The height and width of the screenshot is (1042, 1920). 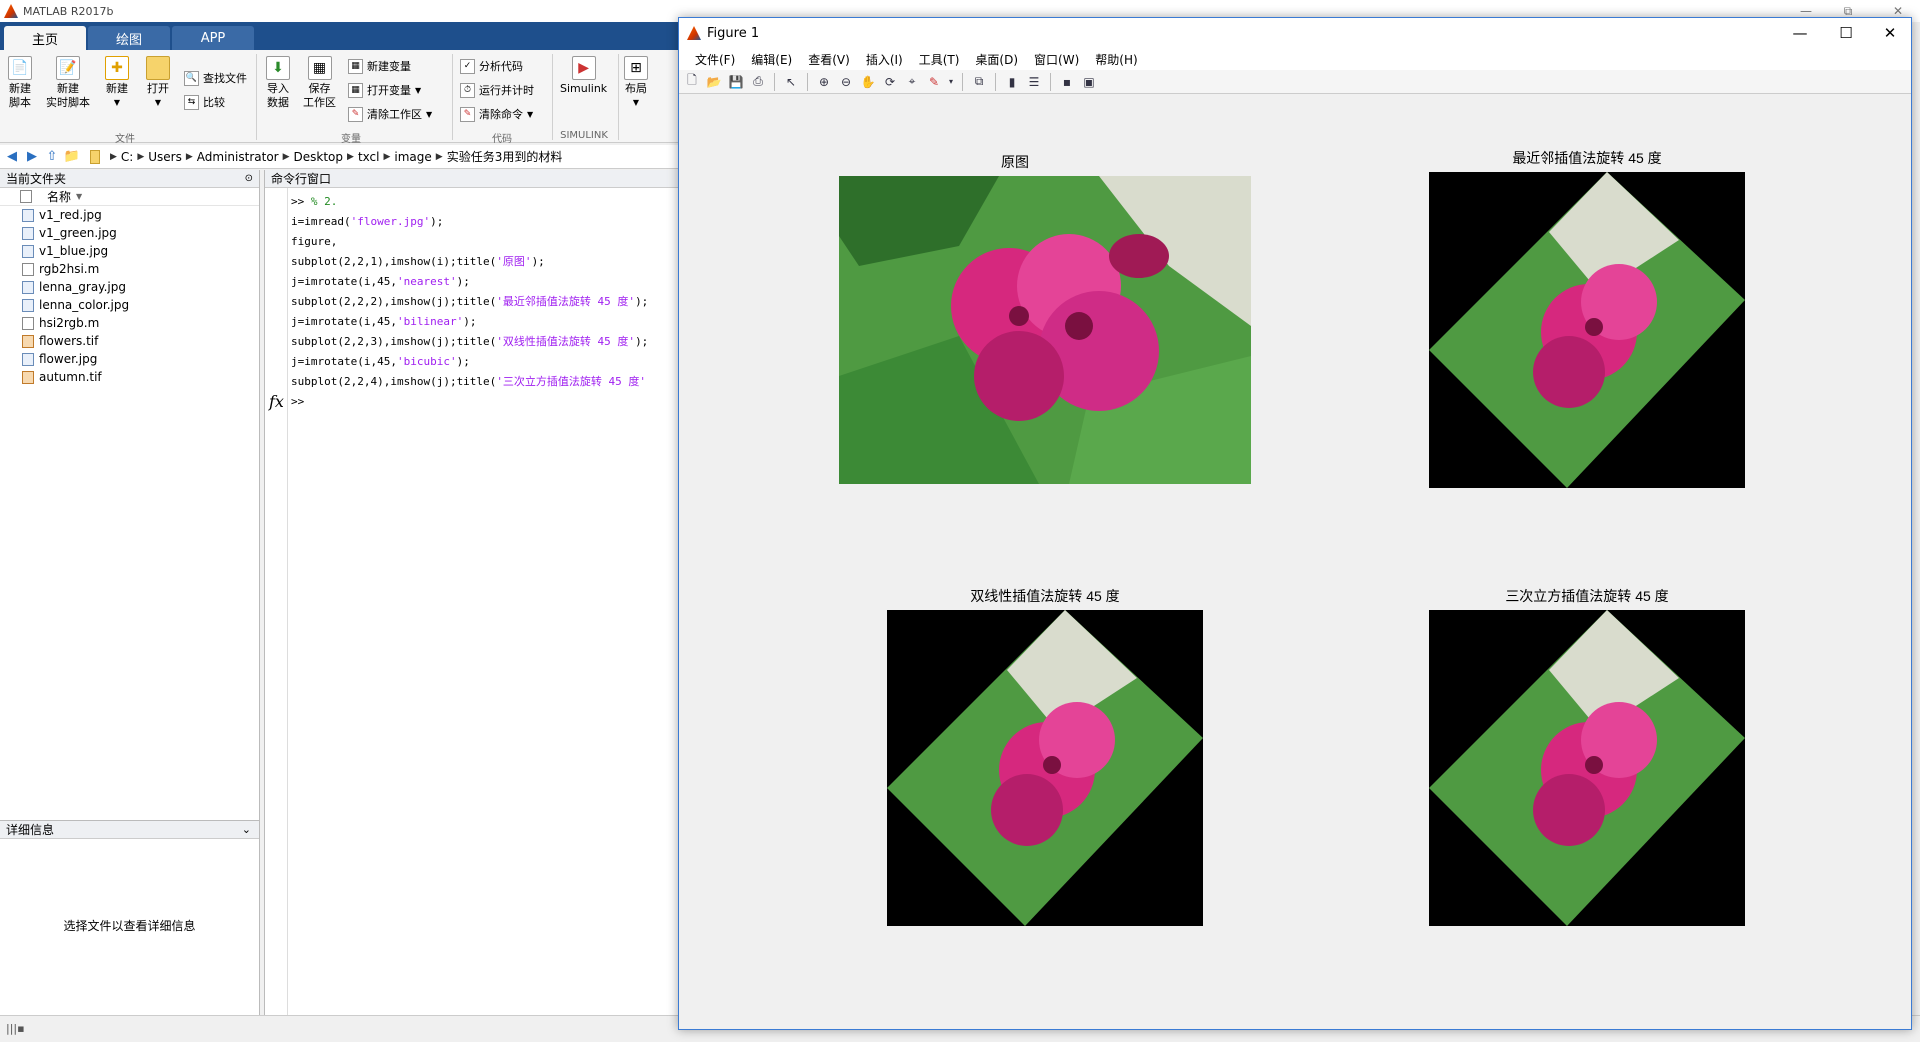 What do you see at coordinates (491, 66) in the screenshot?
I see `analyze-code-button: ✓ 分析代码` at bounding box center [491, 66].